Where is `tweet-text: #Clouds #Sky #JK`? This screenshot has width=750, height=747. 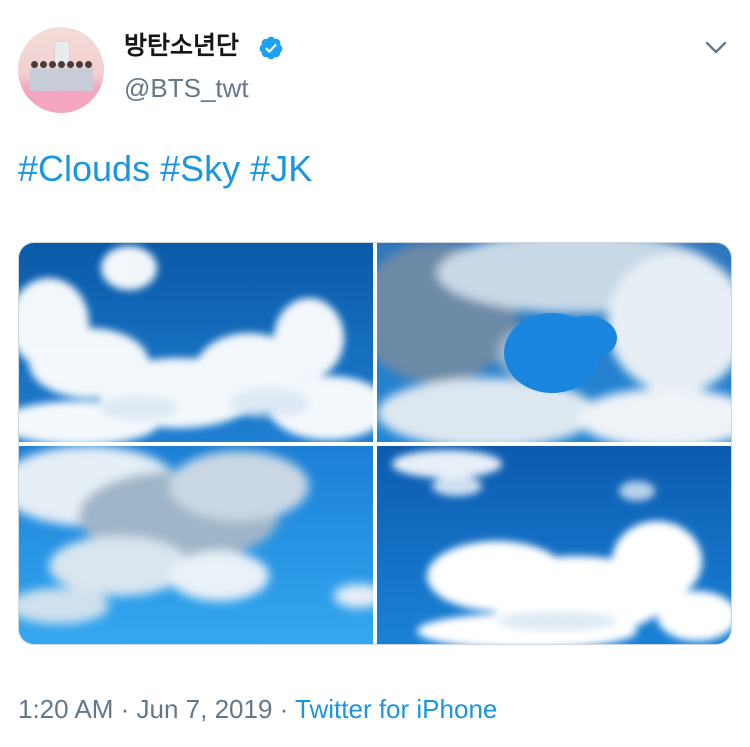
tweet-text: #Clouds #Sky #JK is located at coordinates (165, 169).